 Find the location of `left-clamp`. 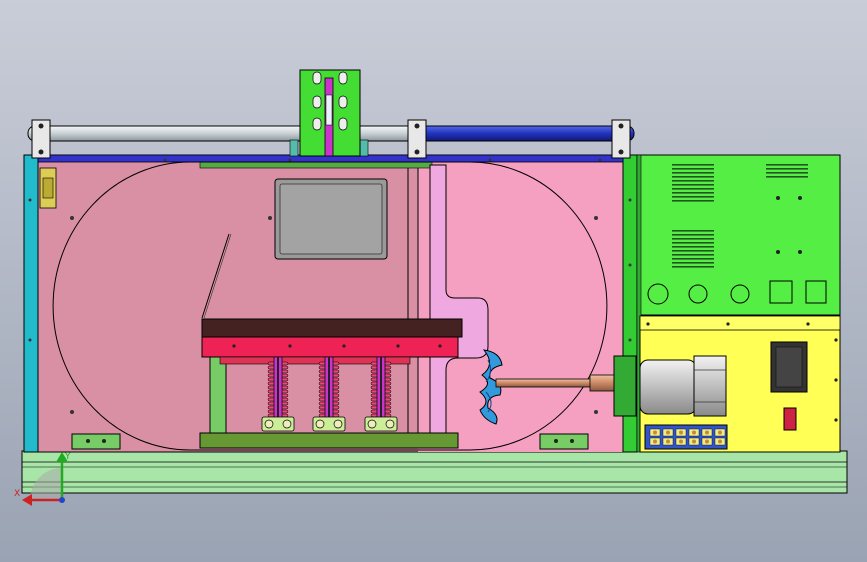

left-clamp is located at coordinates (48, 188).